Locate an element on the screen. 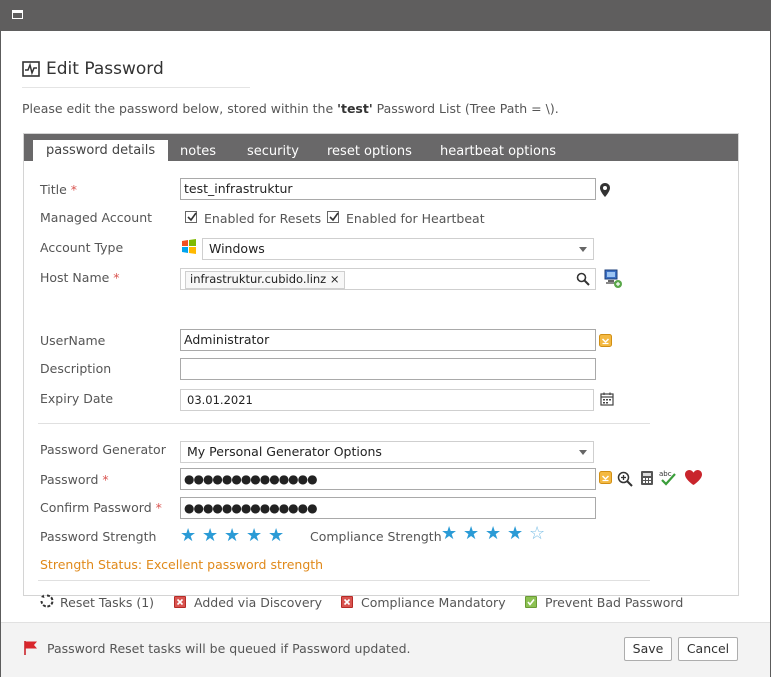 The height and width of the screenshot is (677, 771). map-pin-icon is located at coordinates (605, 190).